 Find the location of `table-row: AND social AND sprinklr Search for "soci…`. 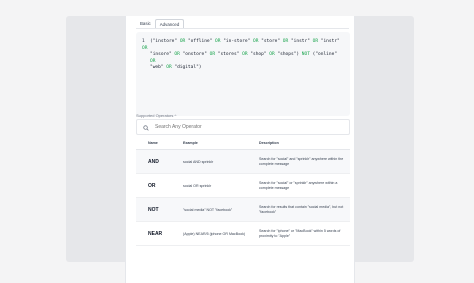

table-row: AND social AND sprinklr Search for "soci… is located at coordinates (243, 162).